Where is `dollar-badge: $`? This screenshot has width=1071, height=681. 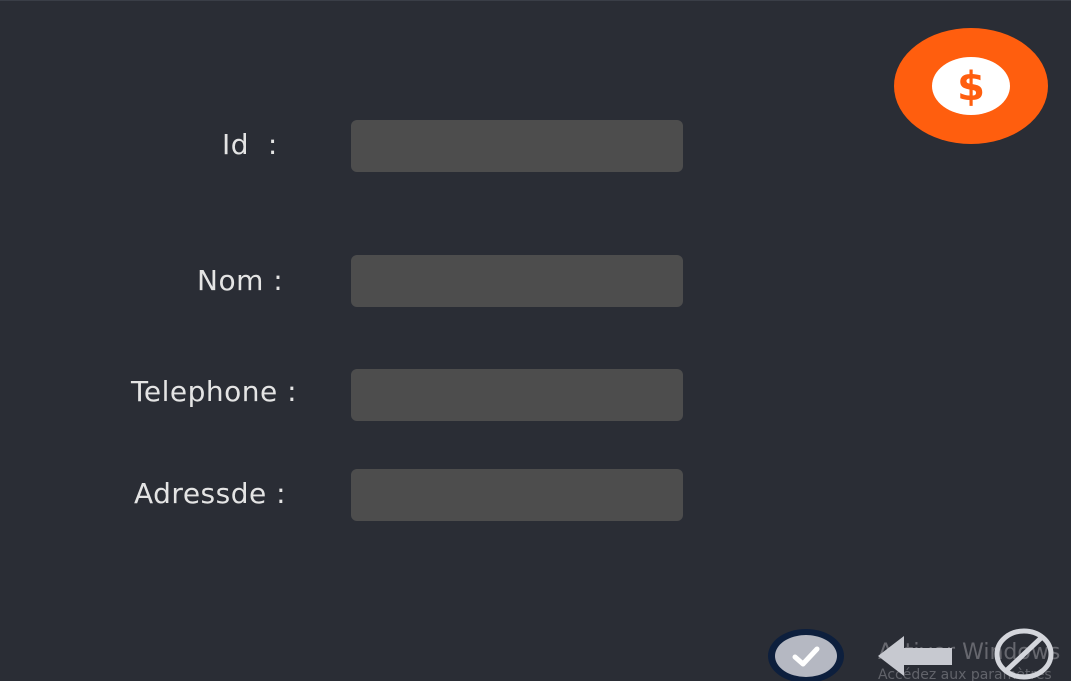 dollar-badge: $ is located at coordinates (971, 86).